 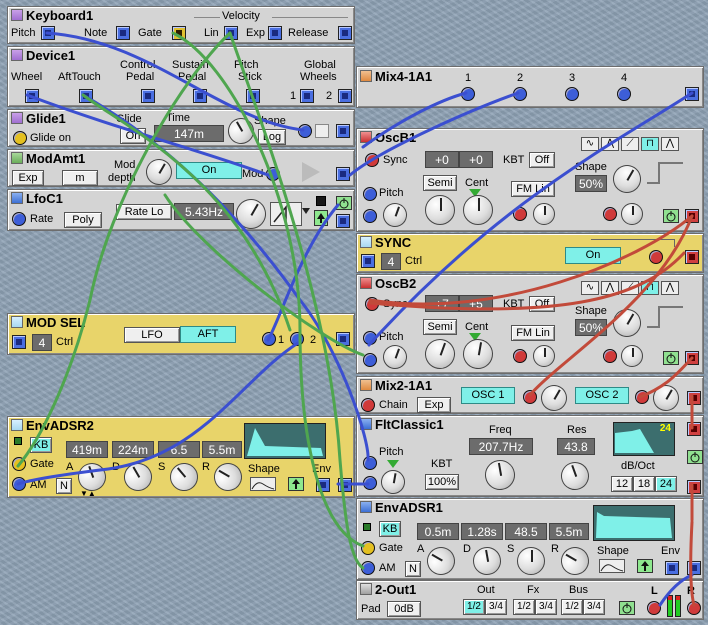 I want to click on sync-input, so click(x=372, y=304).